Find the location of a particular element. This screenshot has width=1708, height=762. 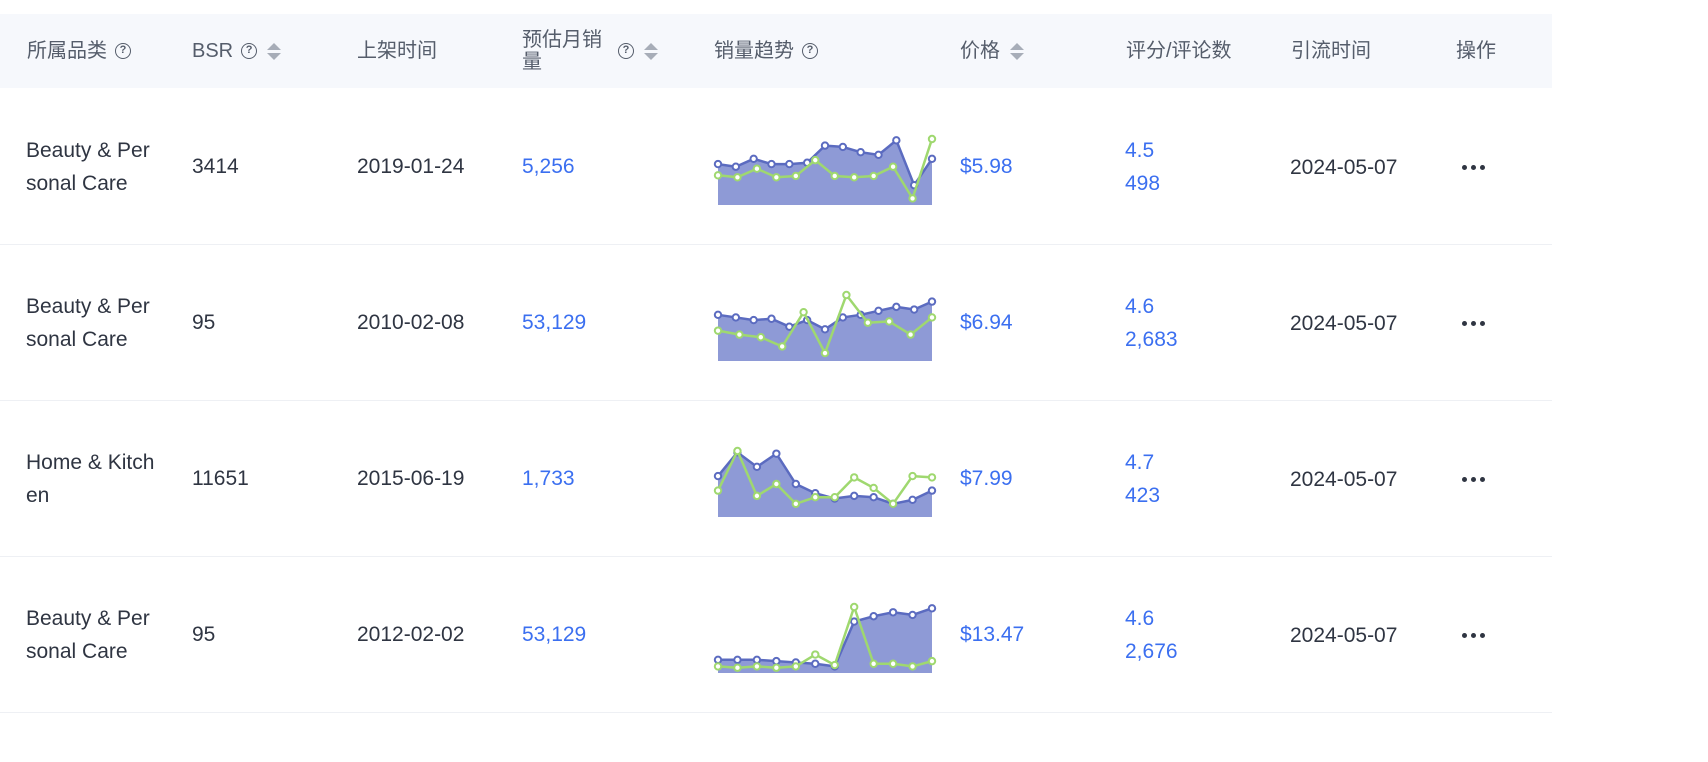

price-cell: $5.98 is located at coordinates (986, 167).